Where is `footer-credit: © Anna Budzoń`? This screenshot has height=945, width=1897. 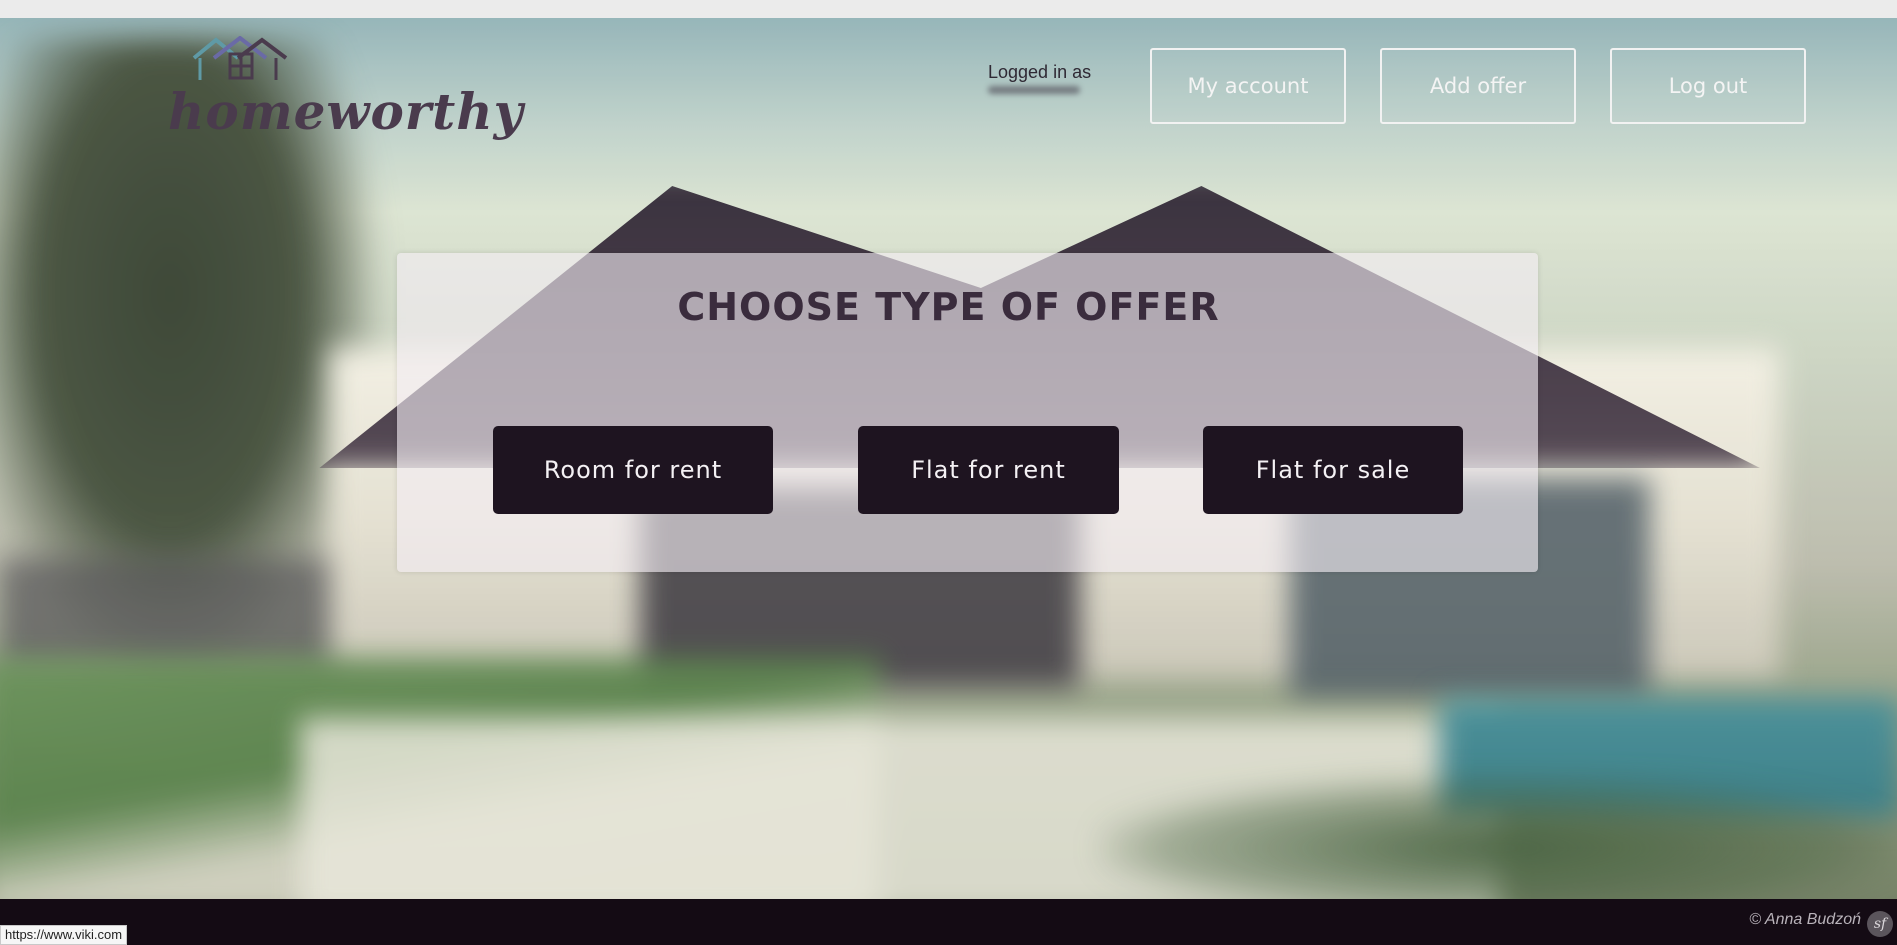 footer-credit: © Anna Budzoń is located at coordinates (1805, 919).